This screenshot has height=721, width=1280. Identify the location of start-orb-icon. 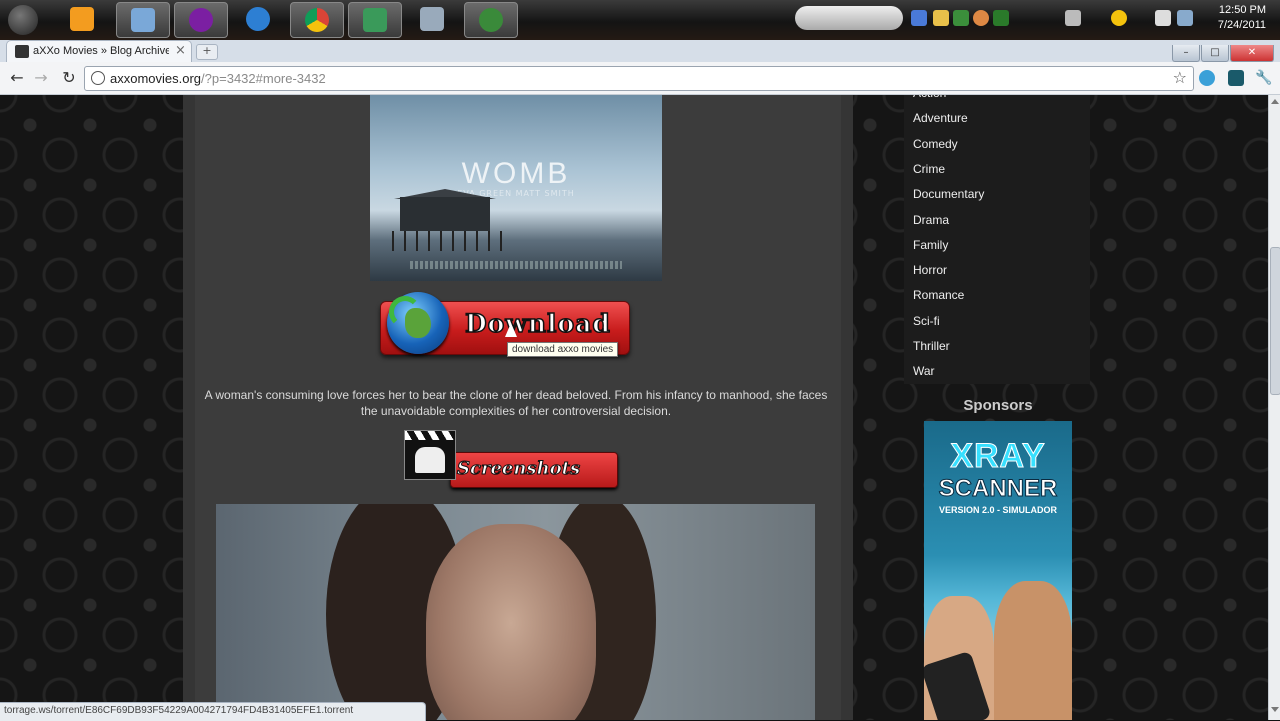
(23, 20).